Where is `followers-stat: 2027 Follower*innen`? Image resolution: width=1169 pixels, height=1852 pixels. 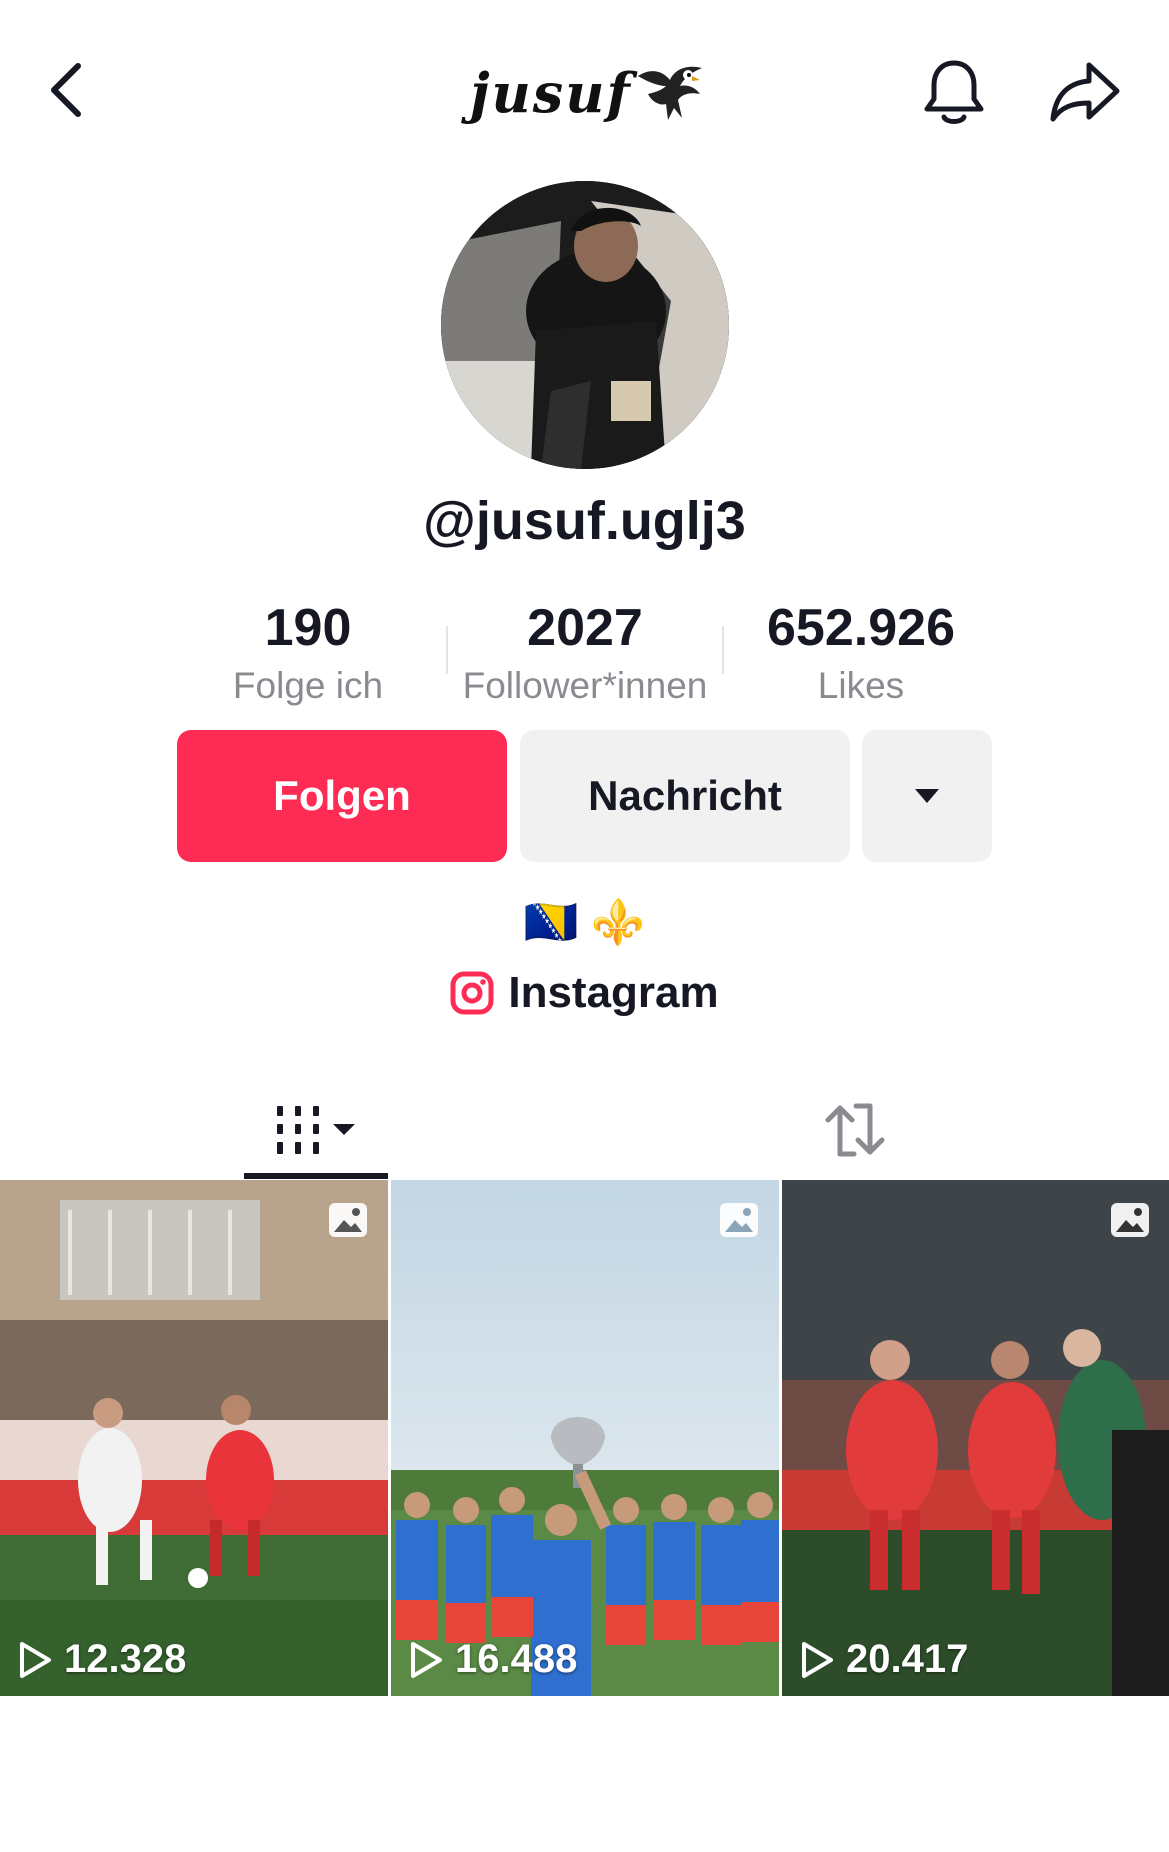 followers-stat: 2027 Follower*innen is located at coordinates (585, 655).